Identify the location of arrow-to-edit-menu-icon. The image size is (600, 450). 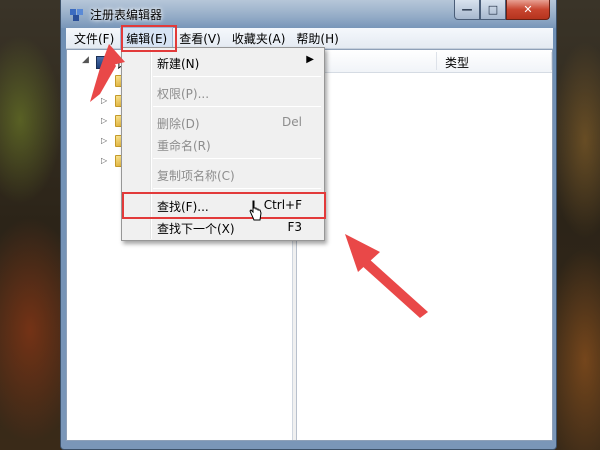
(107, 73).